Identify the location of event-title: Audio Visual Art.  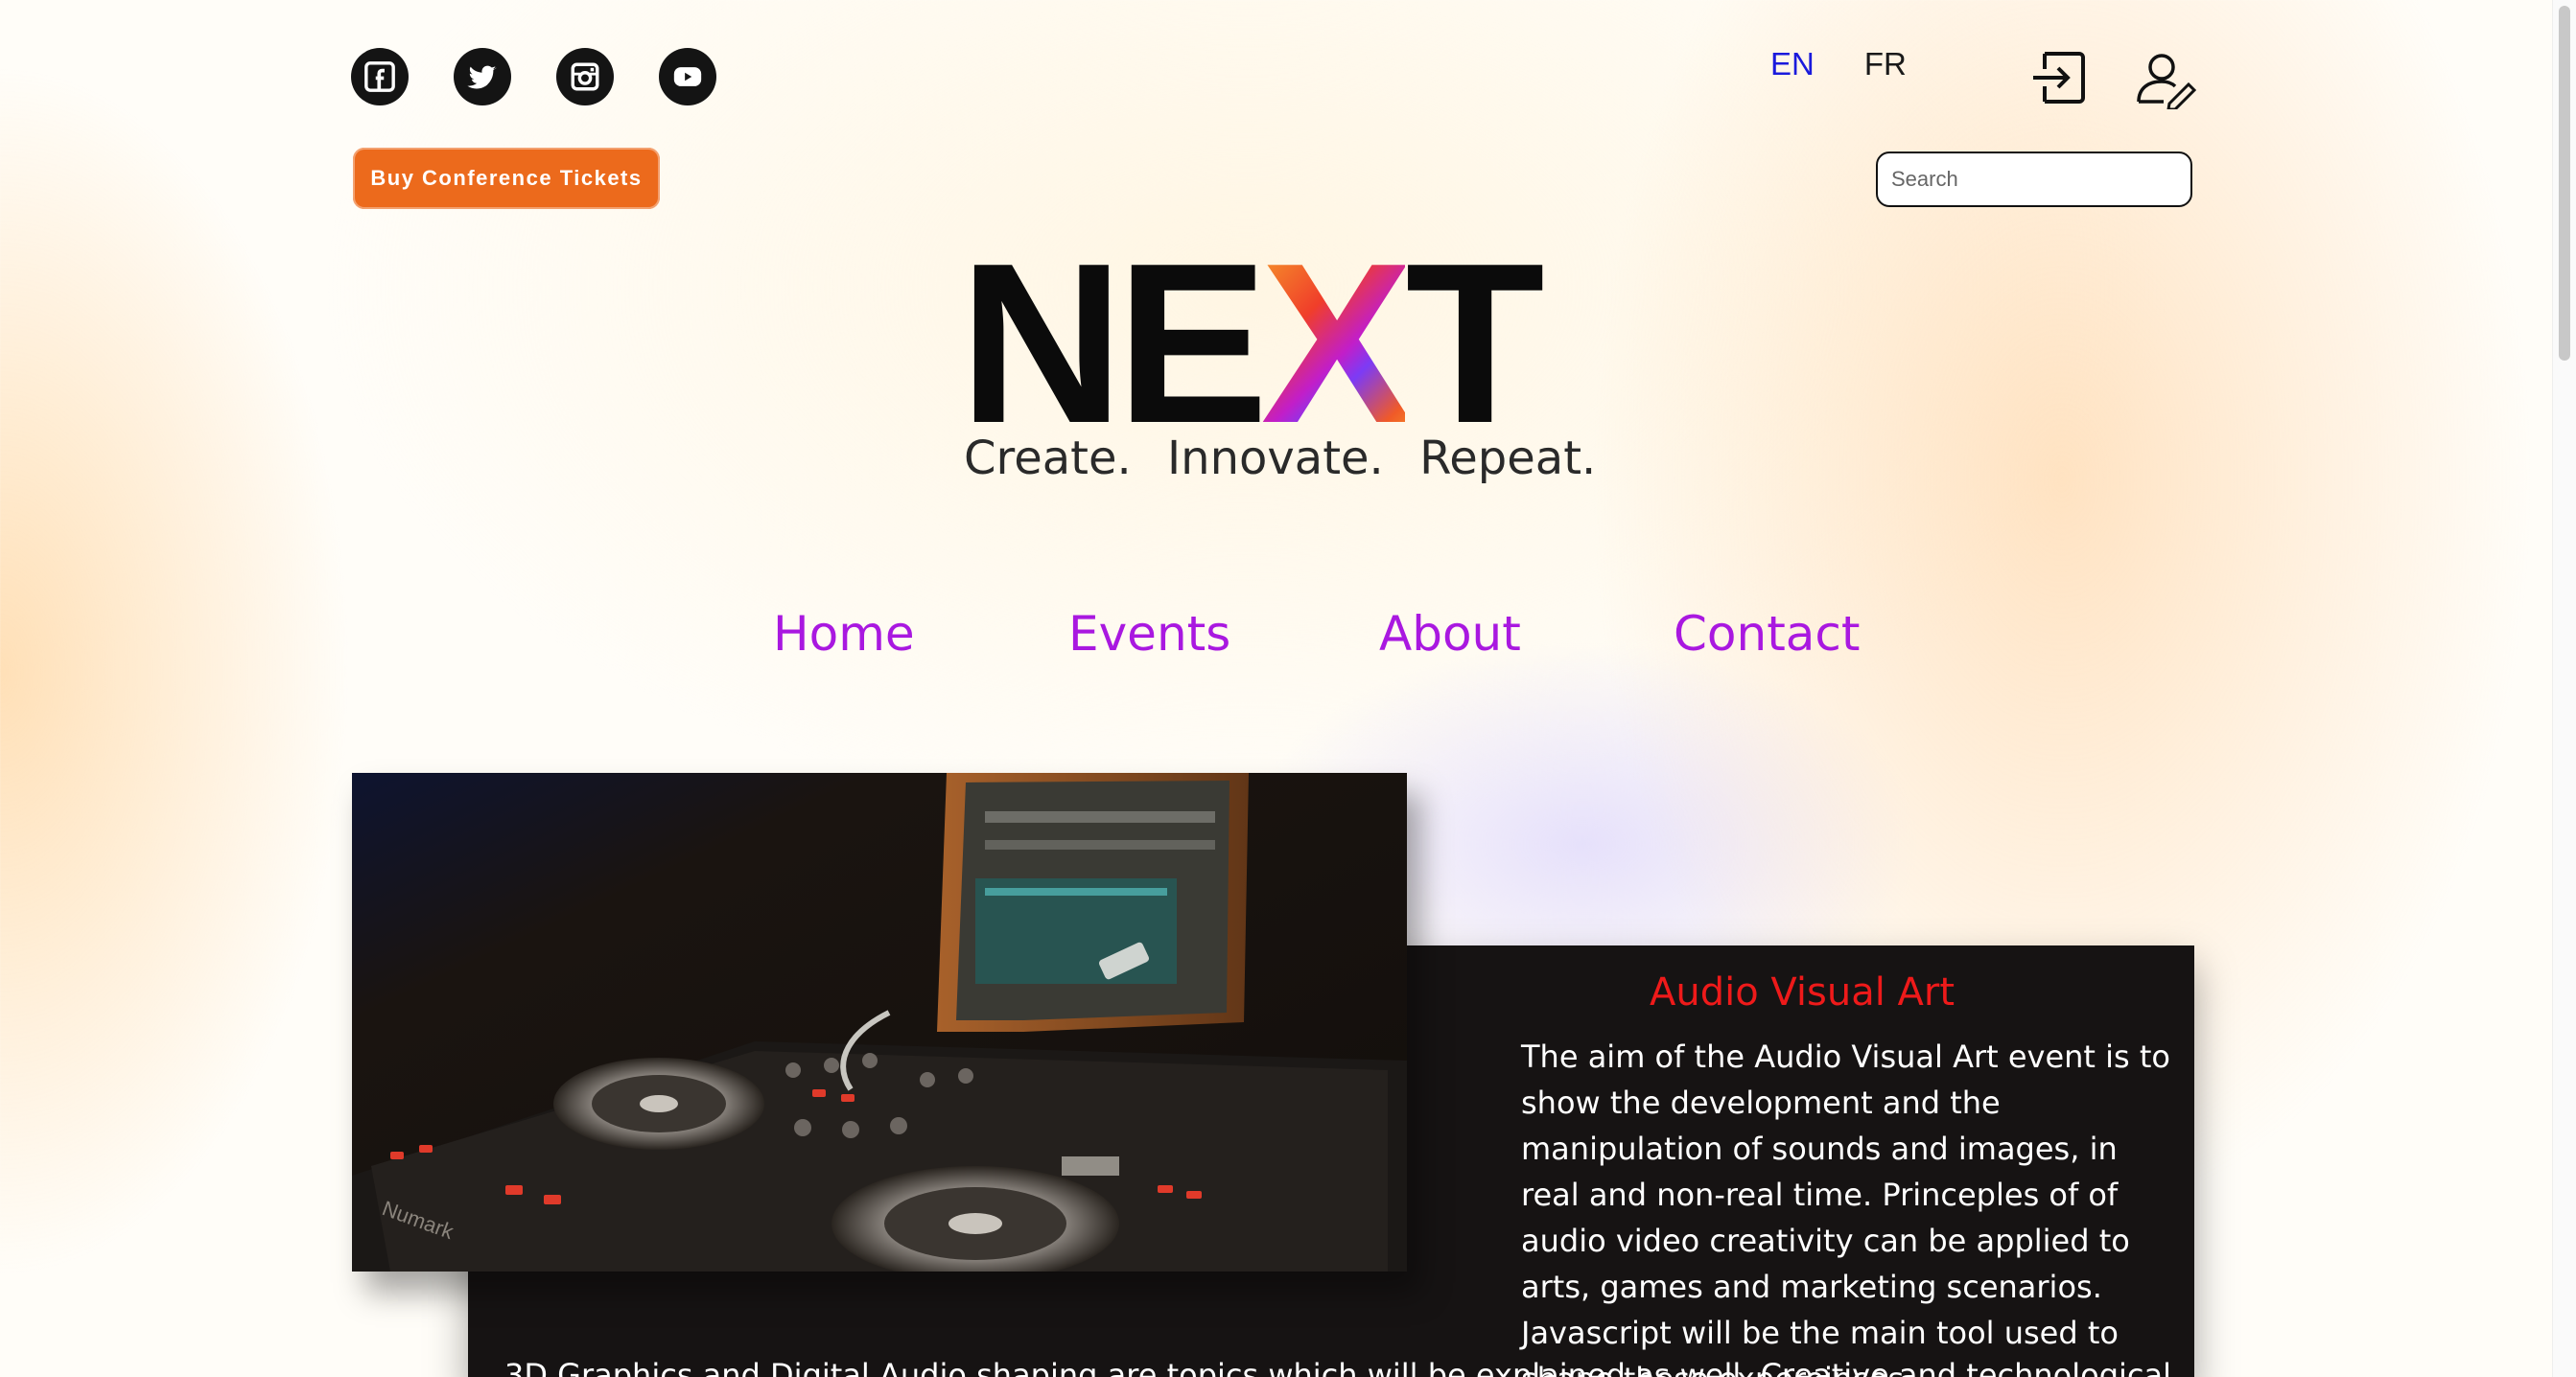
(1802, 992).